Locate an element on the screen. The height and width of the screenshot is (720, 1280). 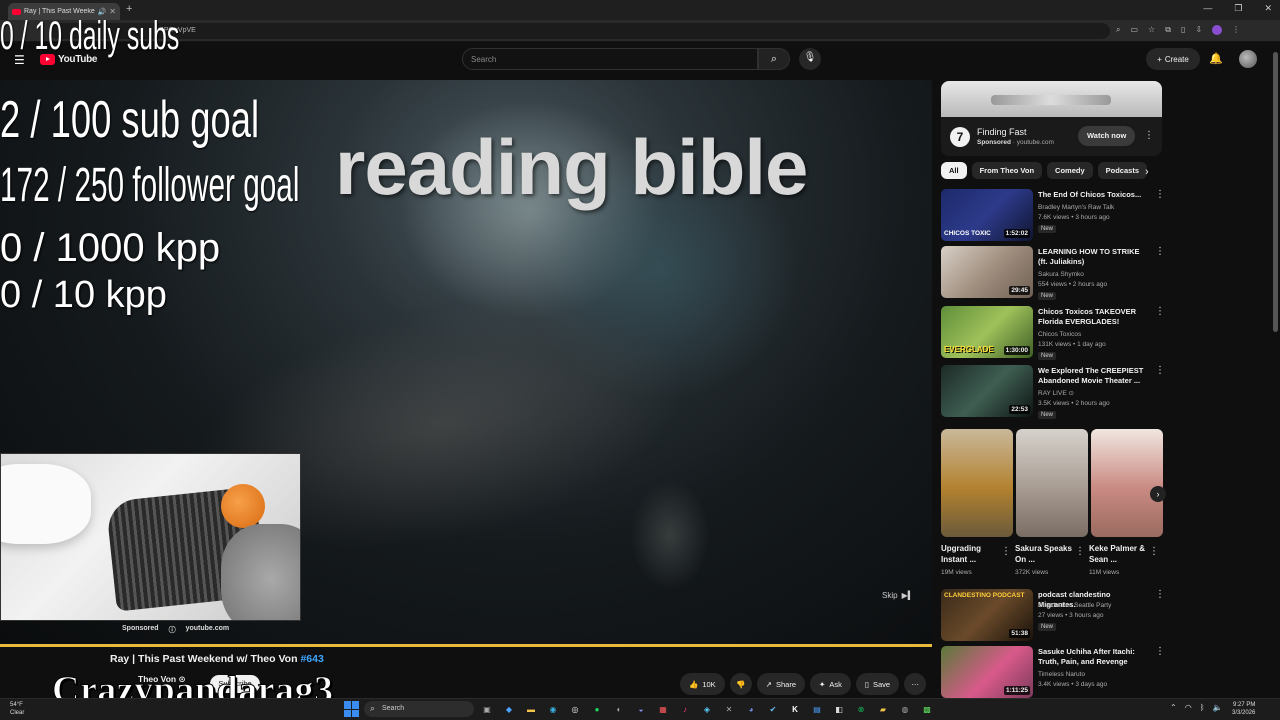
tray-chevron-icon: ⌃ is located at coordinates (1173, 707).